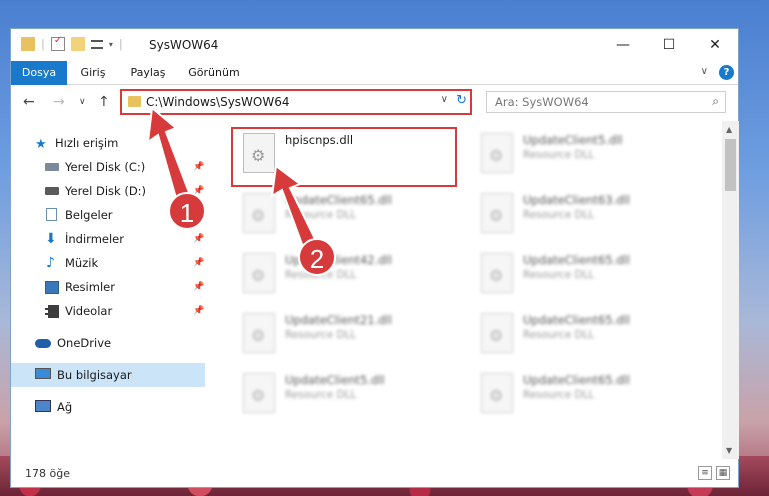  What do you see at coordinates (374, 474) in the screenshot?
I see `status-bar: 178 öğe ≡ ▦` at bounding box center [374, 474].